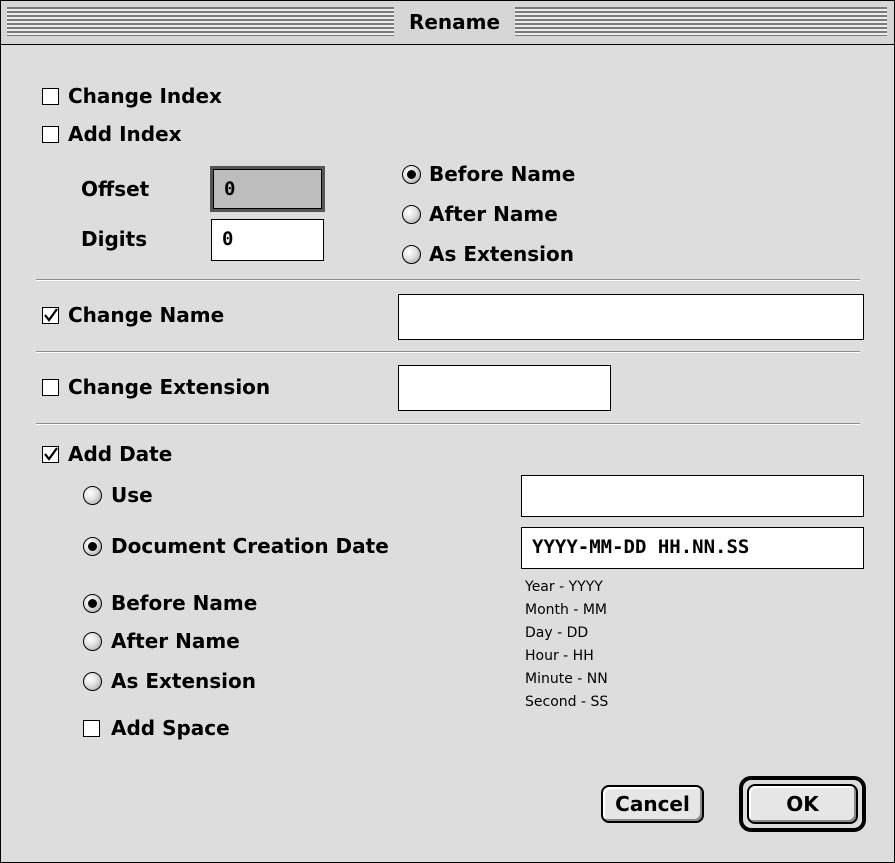 Image resolution: width=895 pixels, height=863 pixels. Describe the element at coordinates (200, 21) in the screenshot. I see `title-stripes-left` at that location.